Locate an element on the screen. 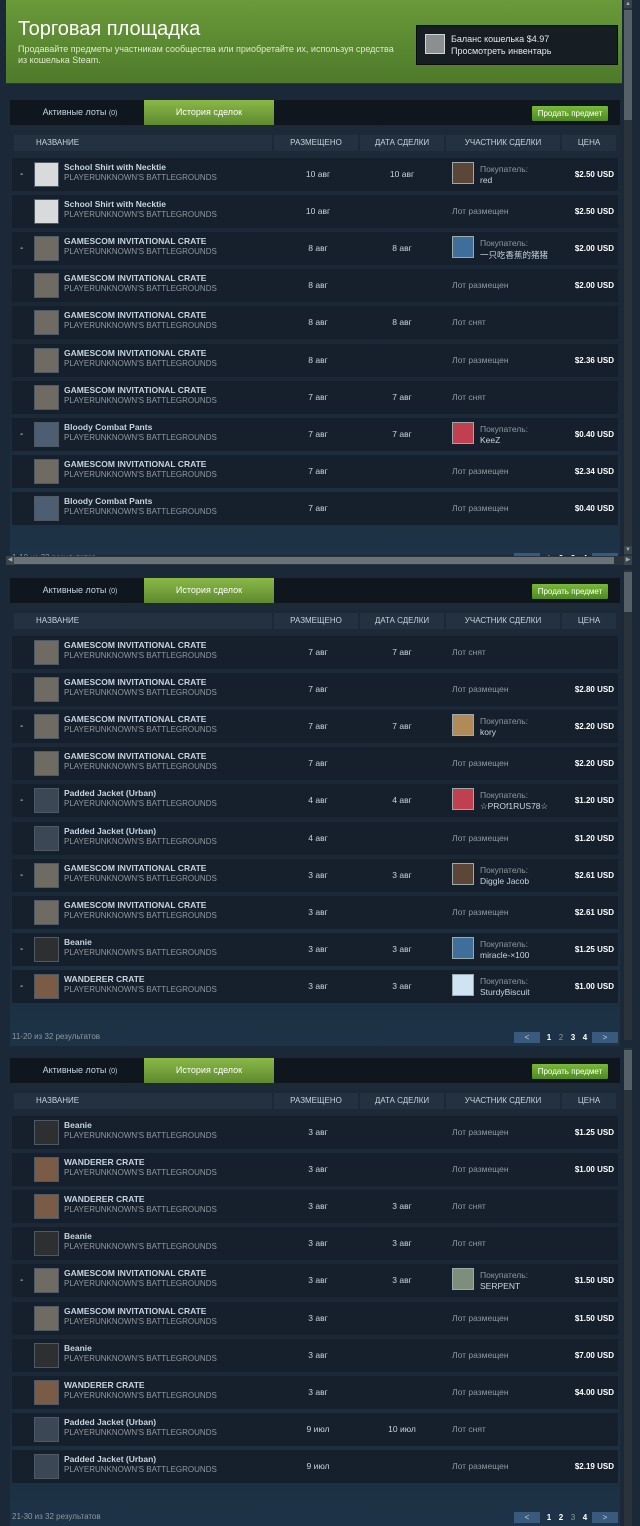  column-header-listed: РАЗМЕЩЕНО is located at coordinates (316, 143).